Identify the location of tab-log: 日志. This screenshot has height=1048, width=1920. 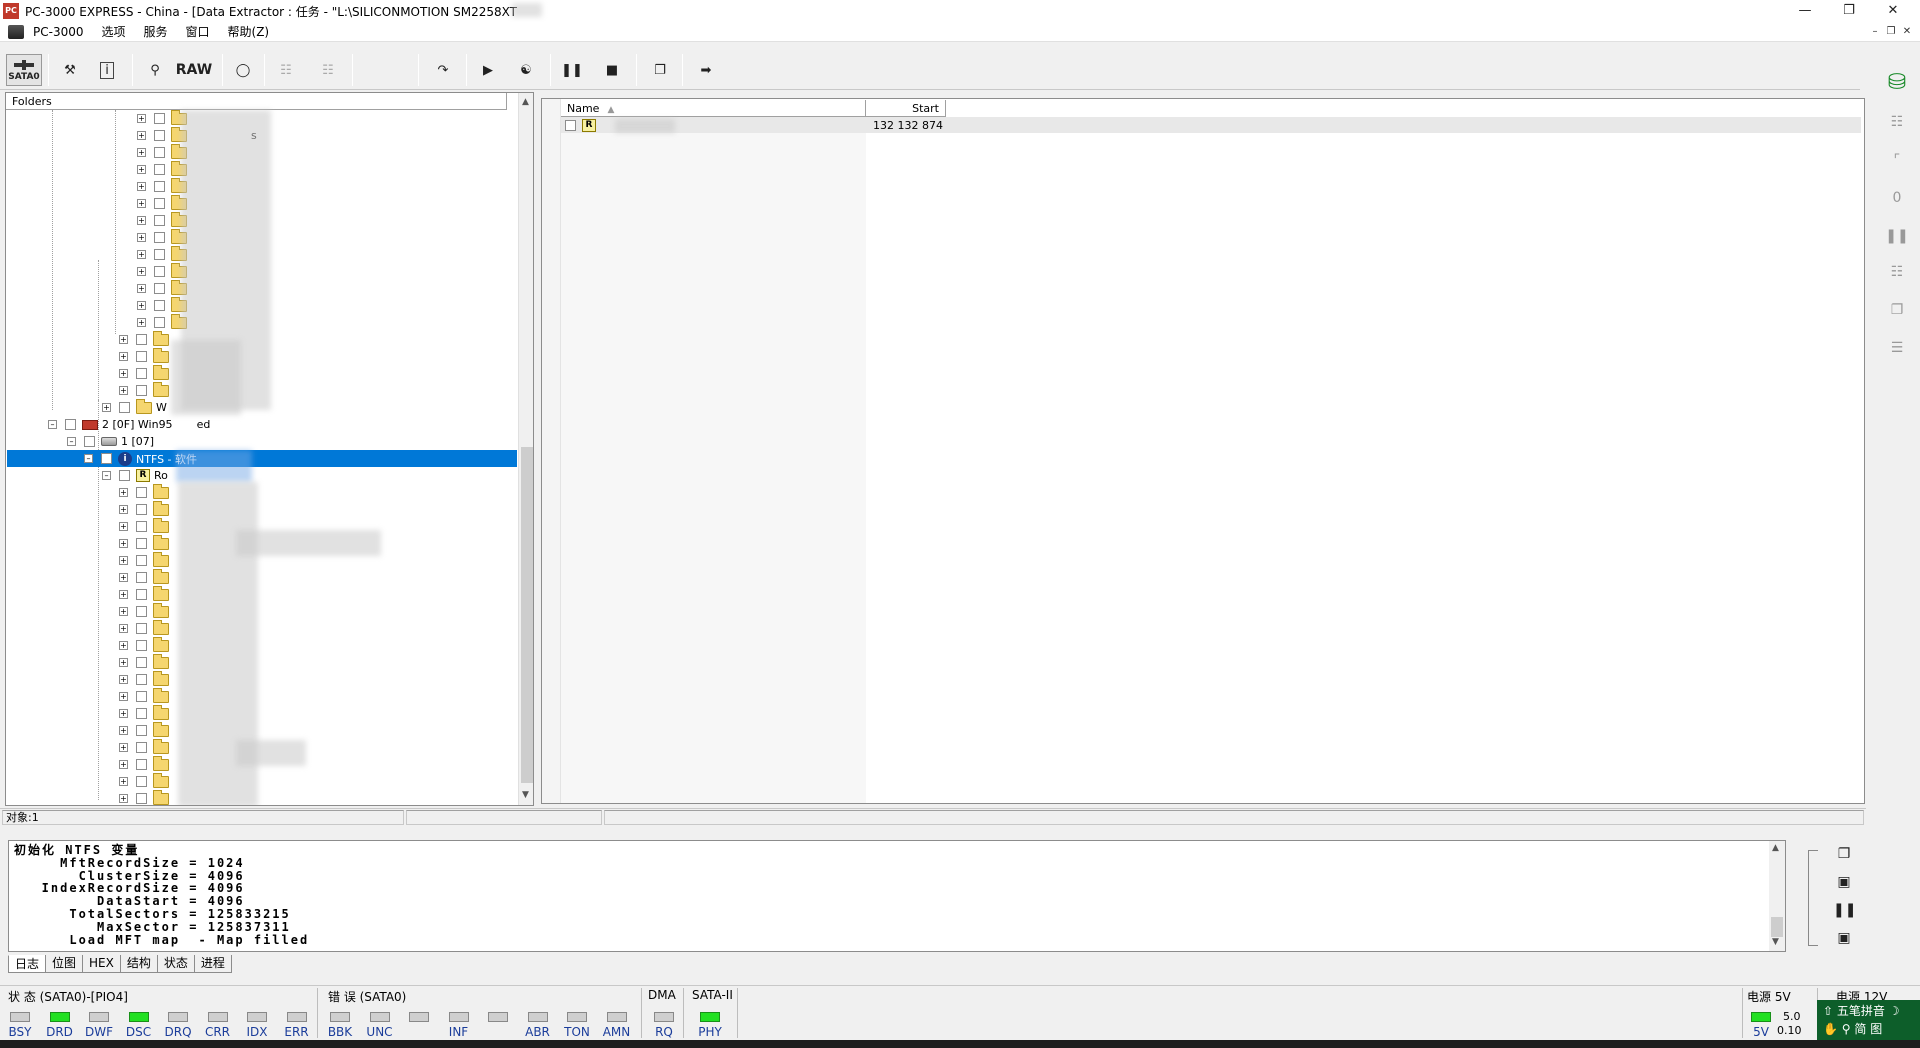
(27, 964).